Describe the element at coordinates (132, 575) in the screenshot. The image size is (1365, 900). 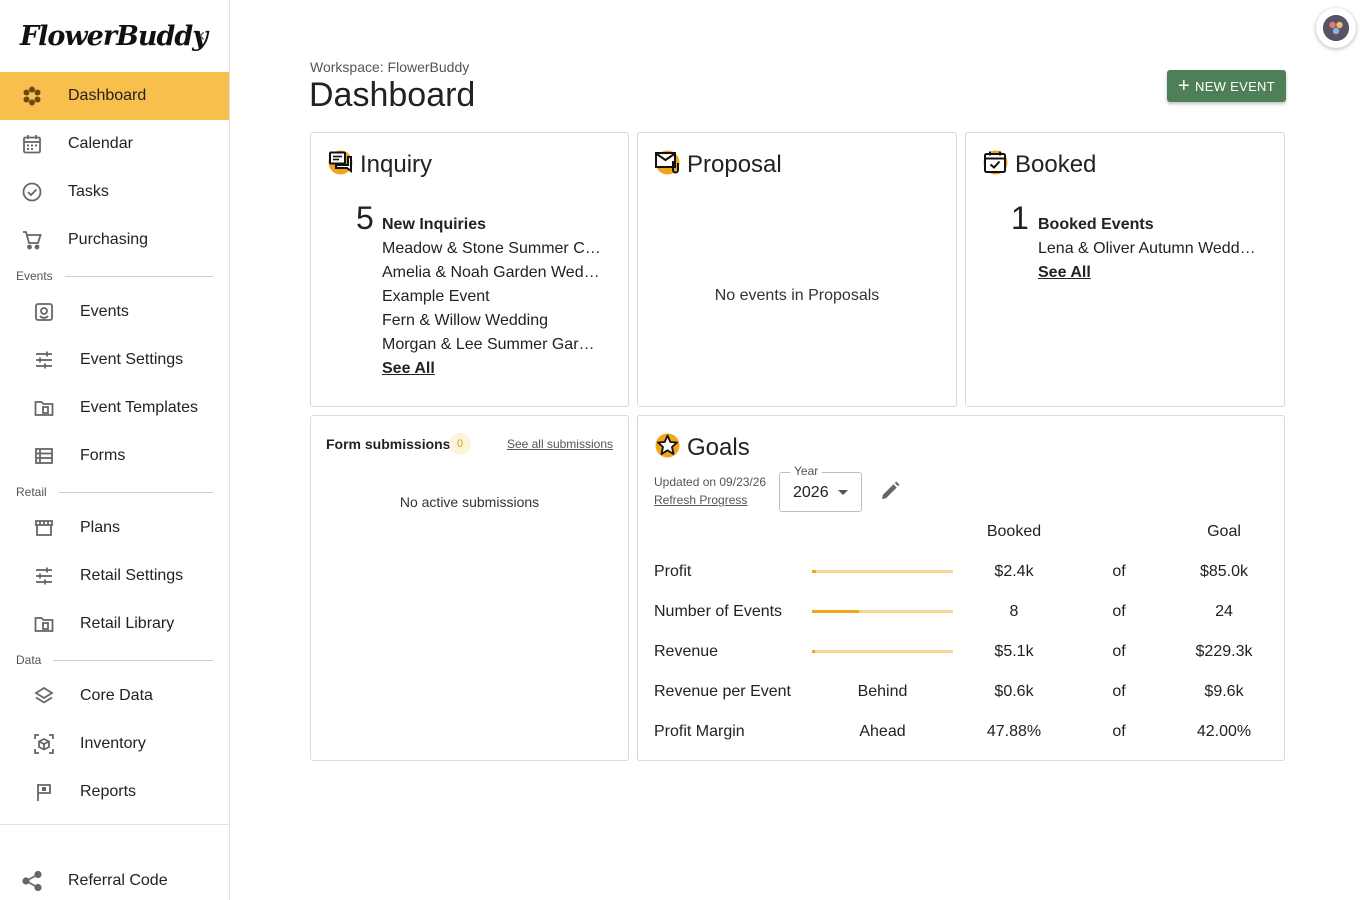
I see `sidebar-item-label: Retail Settings` at that location.